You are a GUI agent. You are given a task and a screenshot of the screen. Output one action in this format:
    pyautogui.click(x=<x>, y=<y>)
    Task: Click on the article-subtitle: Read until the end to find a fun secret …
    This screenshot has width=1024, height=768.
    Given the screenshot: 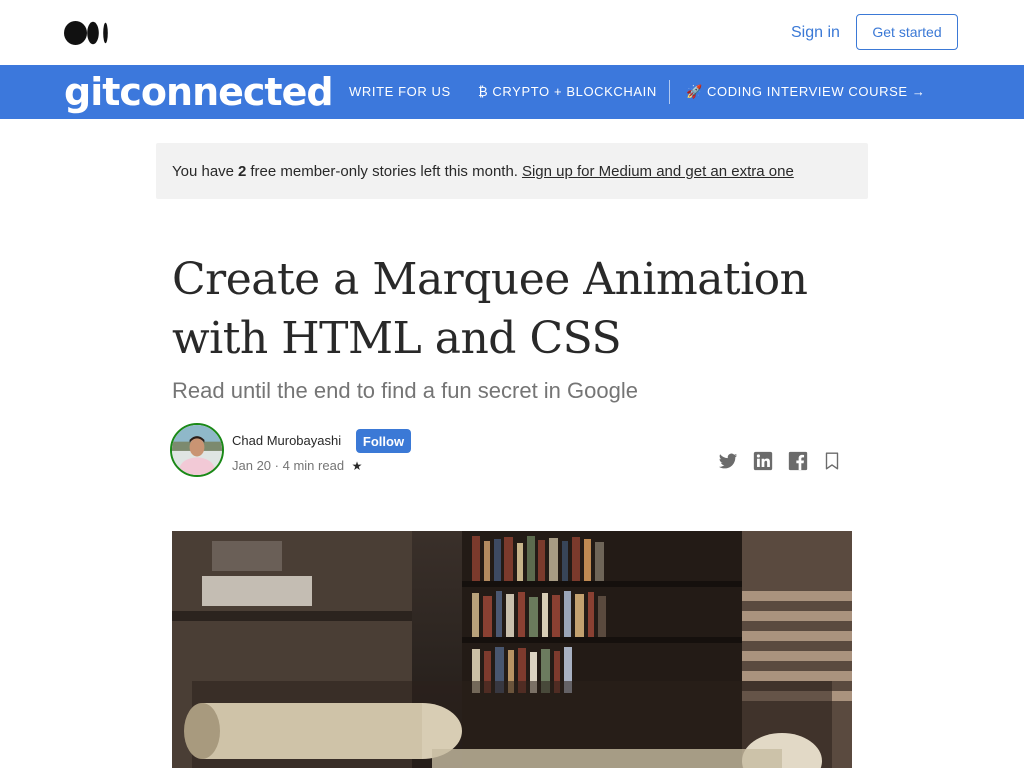 What is the action you would take?
    pyautogui.click(x=405, y=390)
    